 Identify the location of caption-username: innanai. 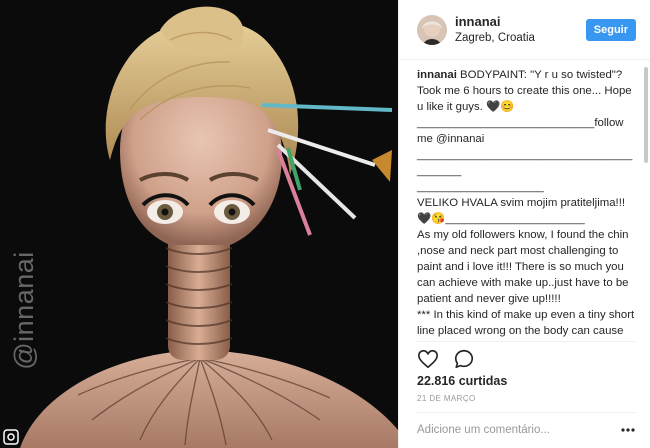
(437, 75).